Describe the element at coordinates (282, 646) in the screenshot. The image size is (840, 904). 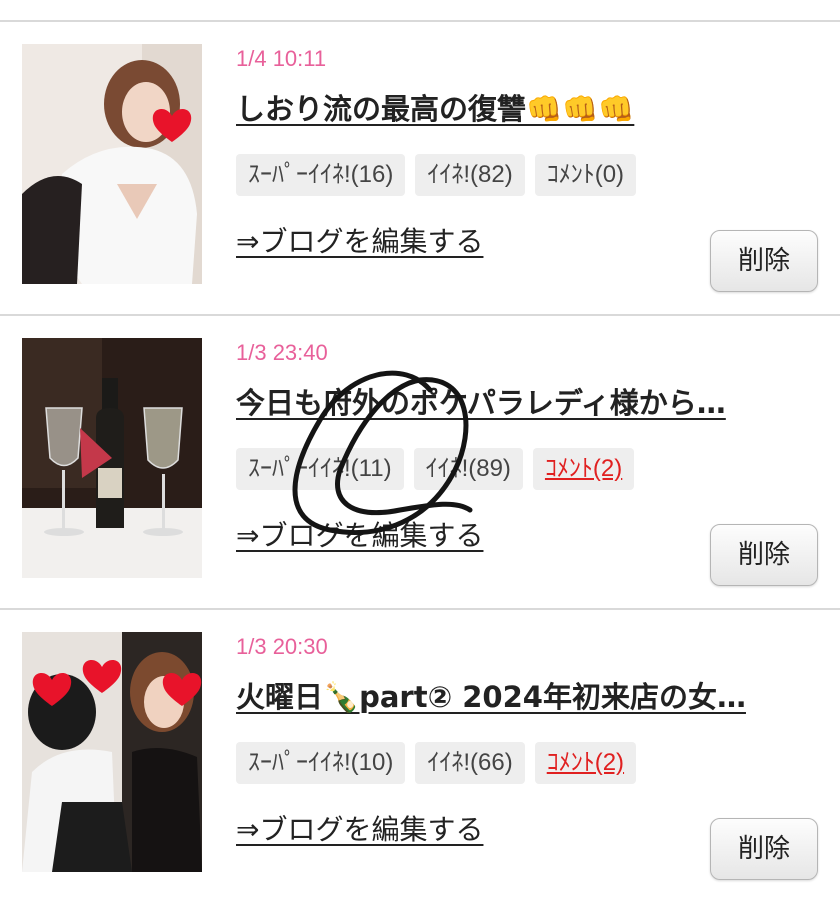
I see `post-date: 1/3 20:30` at that location.